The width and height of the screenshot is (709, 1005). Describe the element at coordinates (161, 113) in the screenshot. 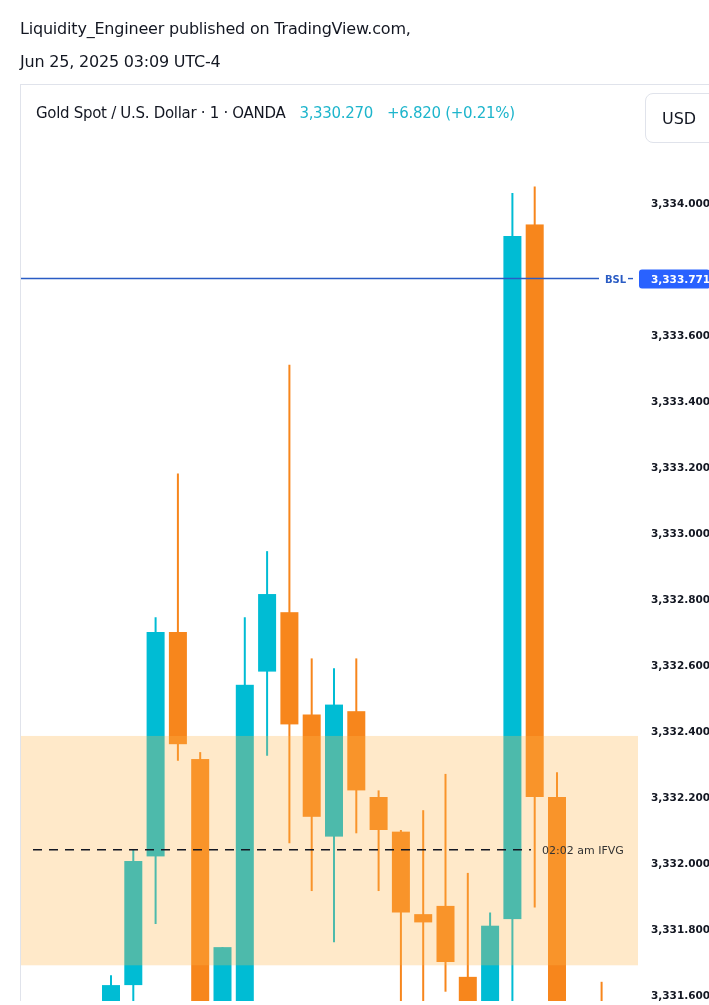

I see `symbol-title: Gold Spot / U.S. Dollar · 1 · OANDA` at that location.